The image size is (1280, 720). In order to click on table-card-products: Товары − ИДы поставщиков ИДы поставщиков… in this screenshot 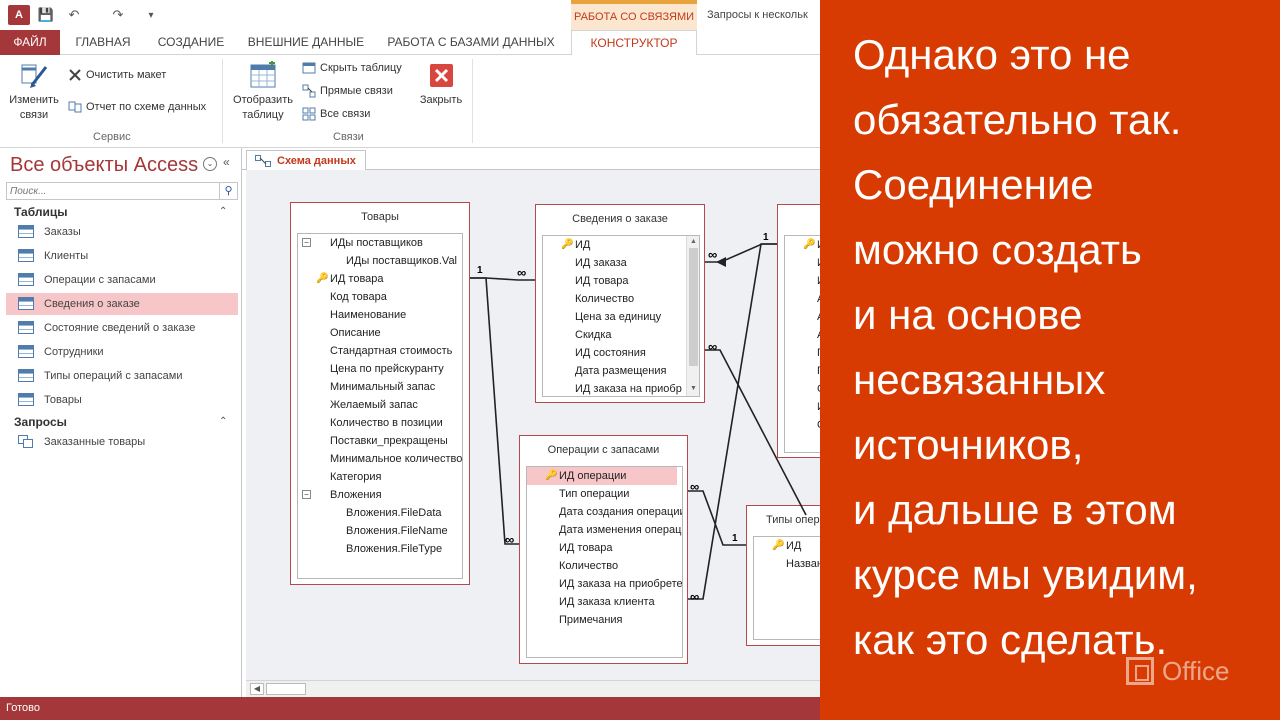, I will do `click(380, 393)`.